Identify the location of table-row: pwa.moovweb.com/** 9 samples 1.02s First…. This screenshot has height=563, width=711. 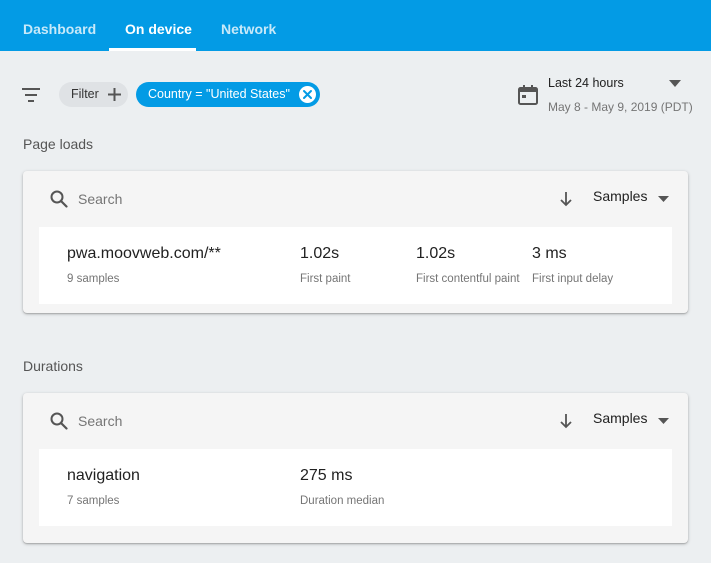
(355, 265).